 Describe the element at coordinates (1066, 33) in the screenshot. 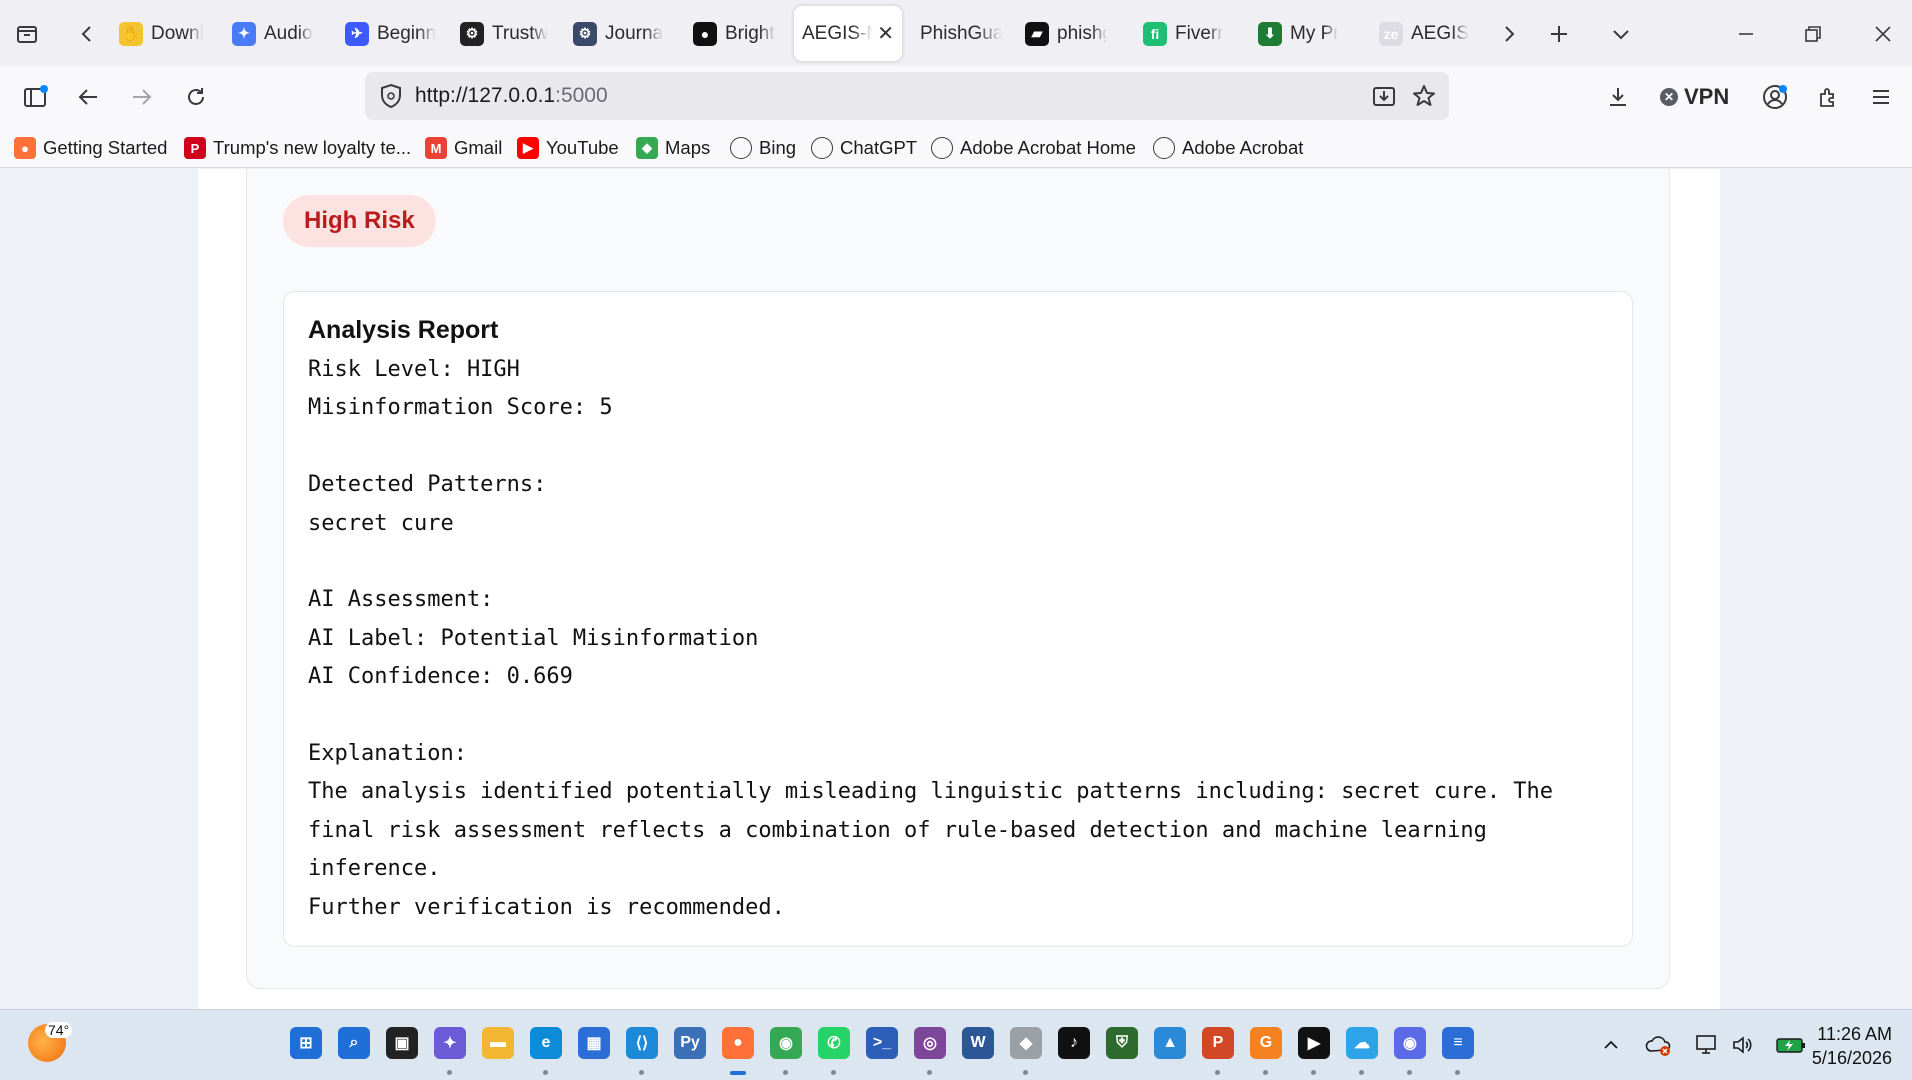

I see `browser-tab: ▰ phishg` at that location.